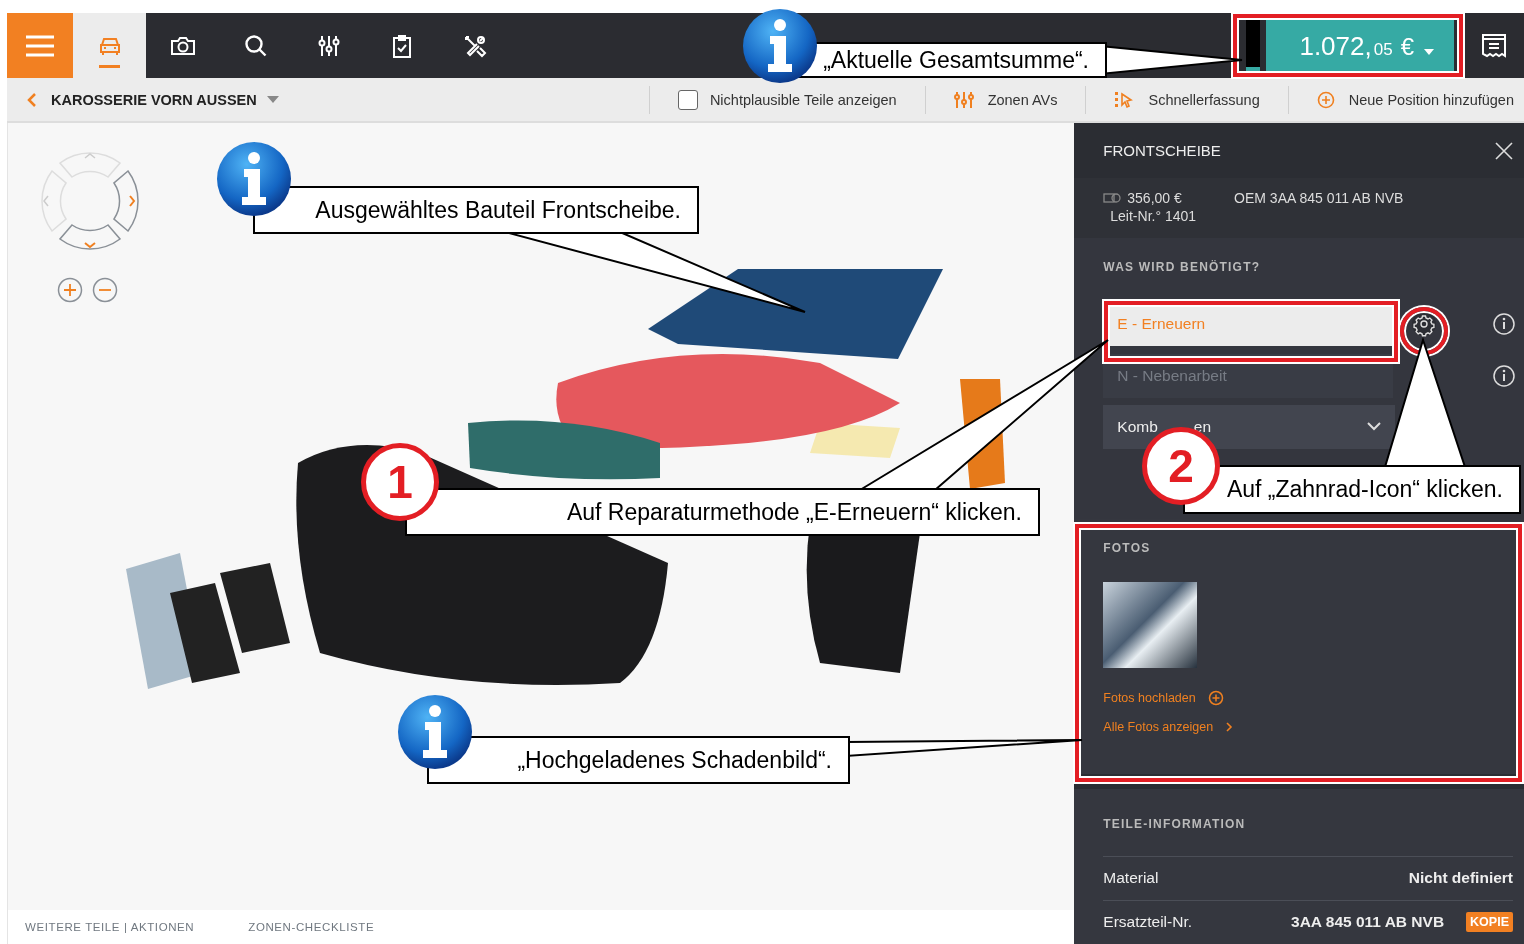  I want to click on checkbox, so click(687, 99).